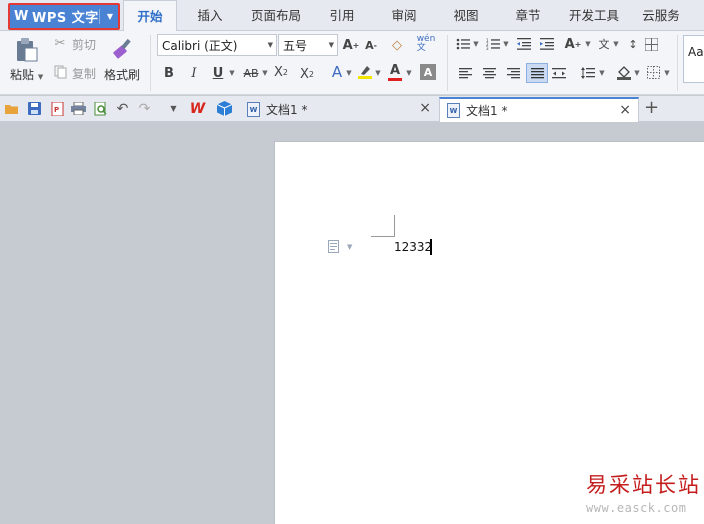 Image resolution: width=704 pixels, height=524 pixels. What do you see at coordinates (27, 50) in the screenshot?
I see `paste-icon` at bounding box center [27, 50].